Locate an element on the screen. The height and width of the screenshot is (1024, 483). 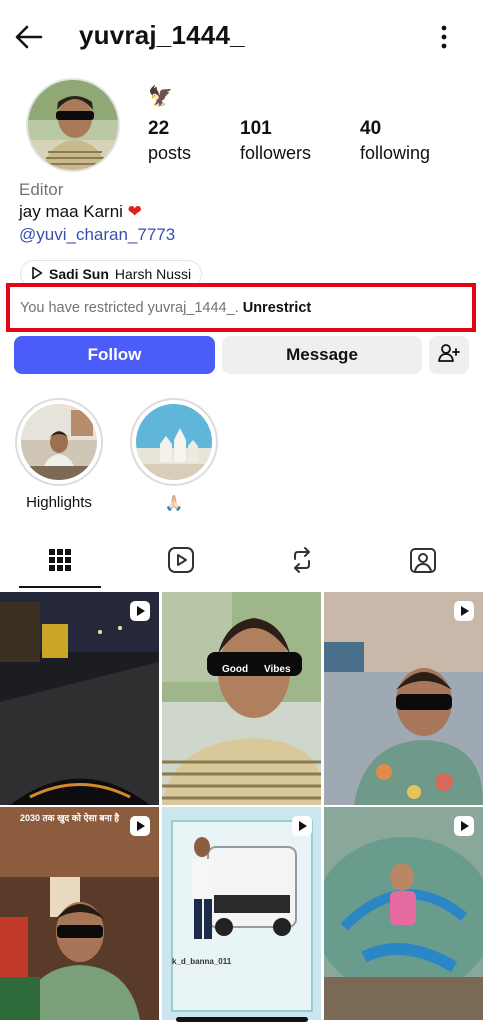
tab-reels is located at coordinates (181, 562).